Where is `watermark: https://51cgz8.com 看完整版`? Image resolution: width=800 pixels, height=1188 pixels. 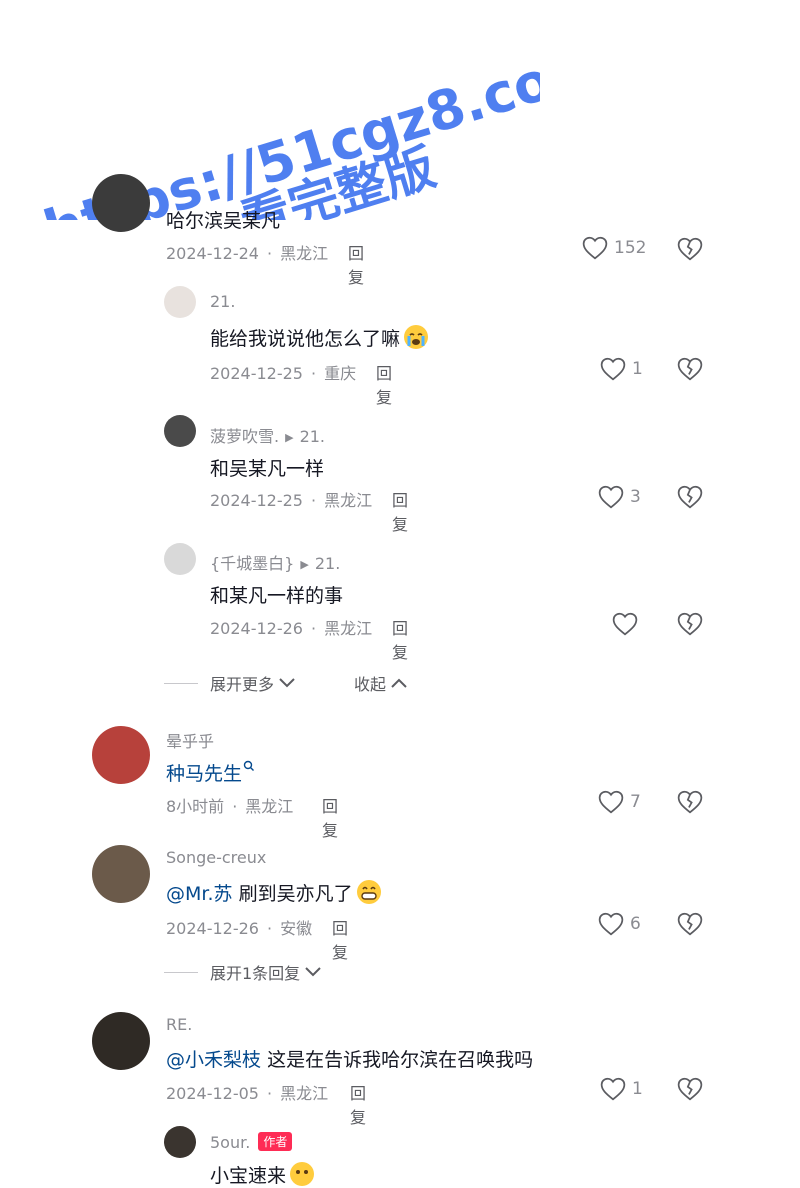 watermark: https://51cgz8.com 看完整版 is located at coordinates (288, 126).